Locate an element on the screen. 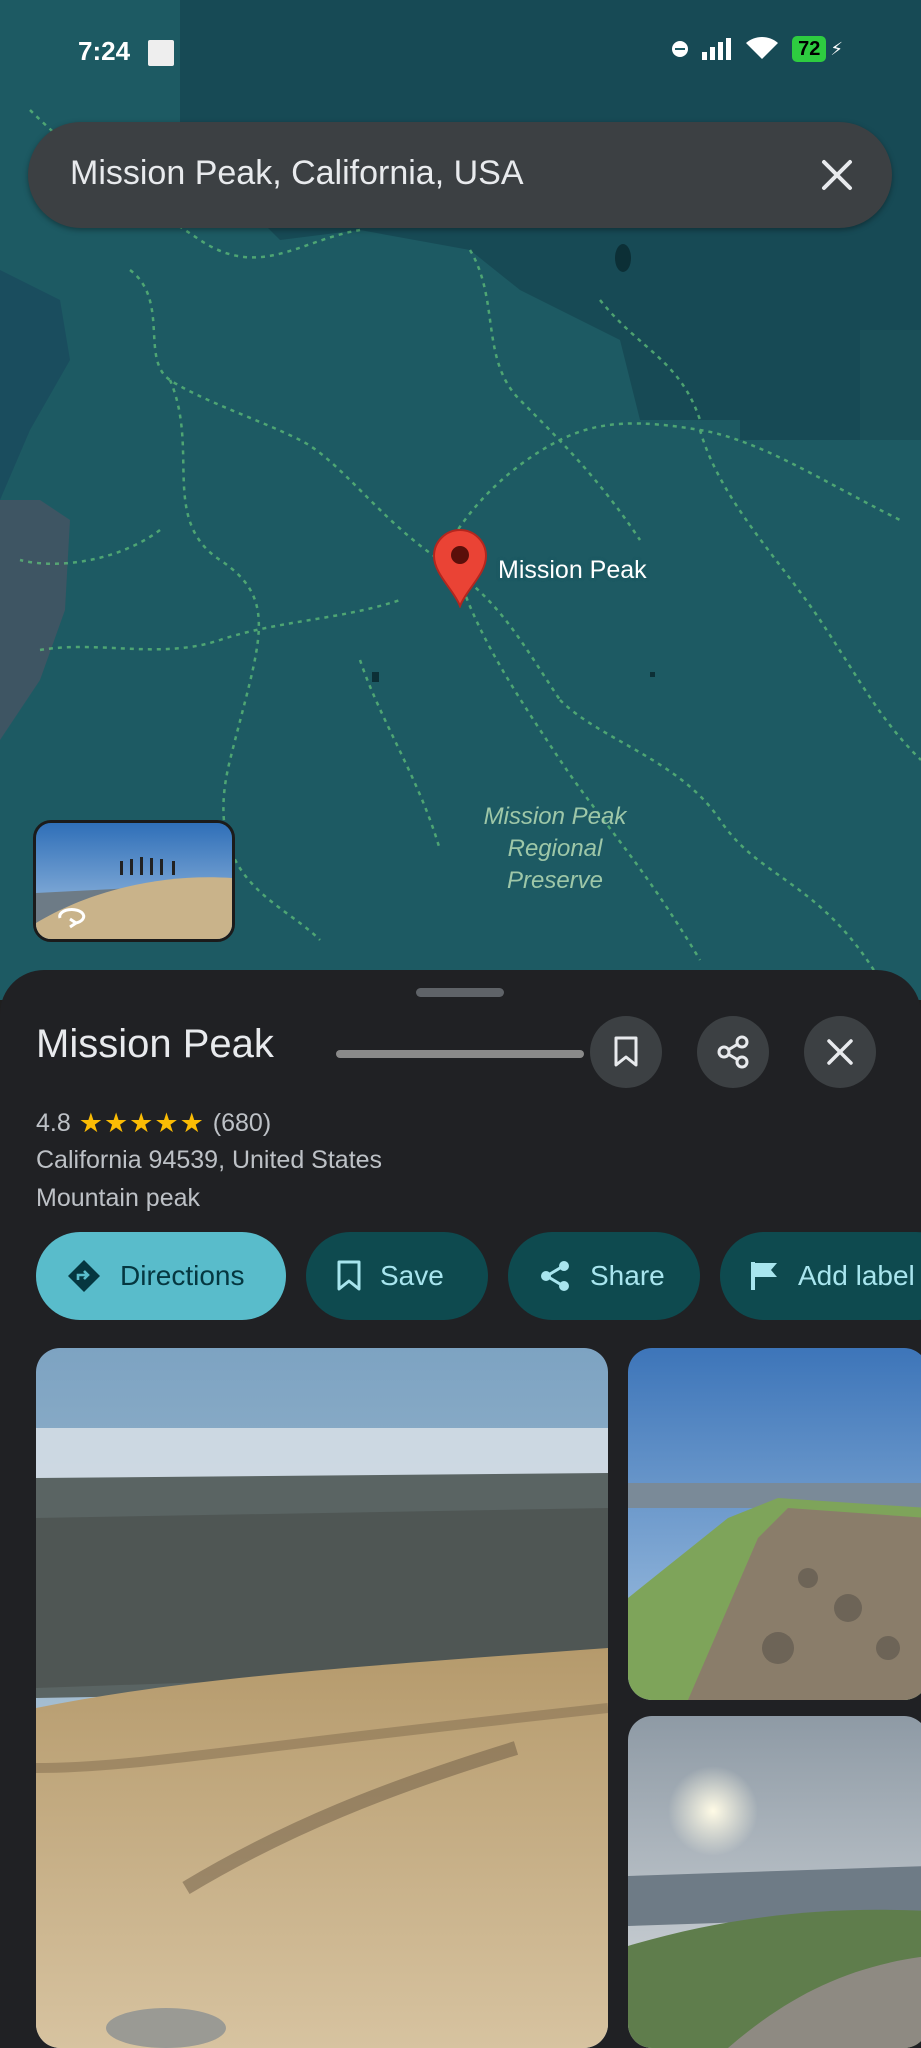 The height and width of the screenshot is (2048, 921). place-address: California 94539, United States is located at coordinates (209, 1160).